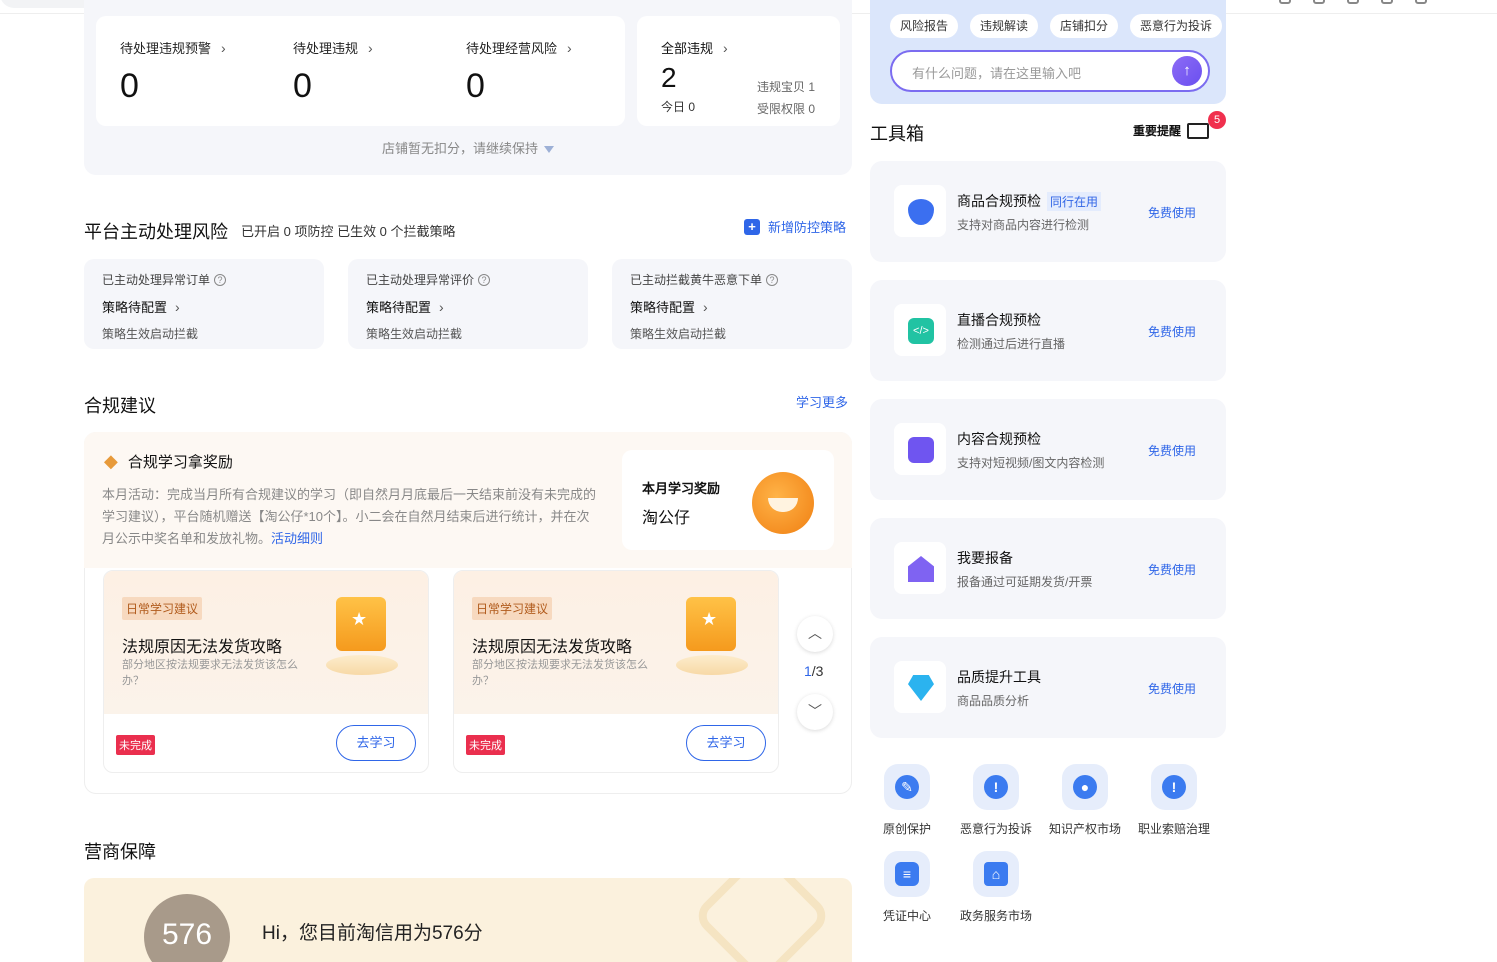 This screenshot has height=962, width=1497. Describe the element at coordinates (180, 462) in the screenshot. I see `reward-title: 合规学习拿奖励` at that location.